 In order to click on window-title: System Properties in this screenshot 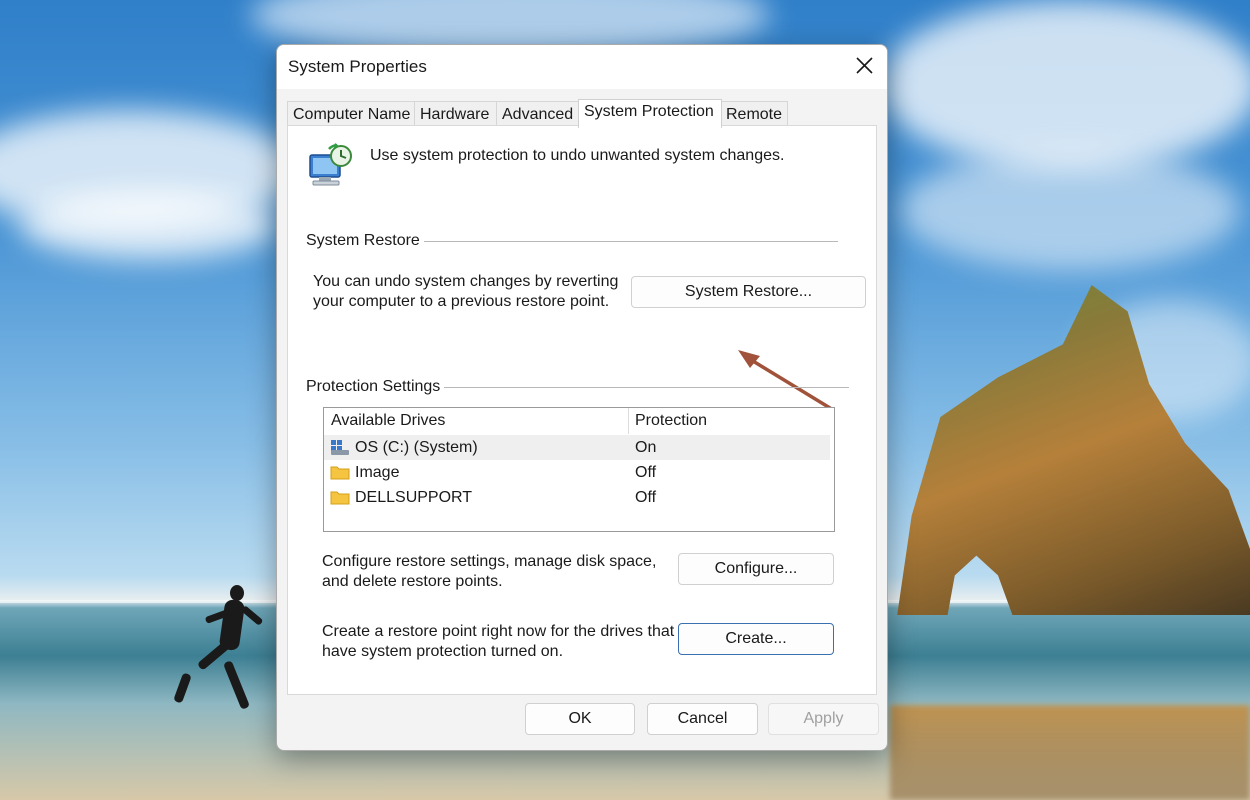, I will do `click(357, 66)`.